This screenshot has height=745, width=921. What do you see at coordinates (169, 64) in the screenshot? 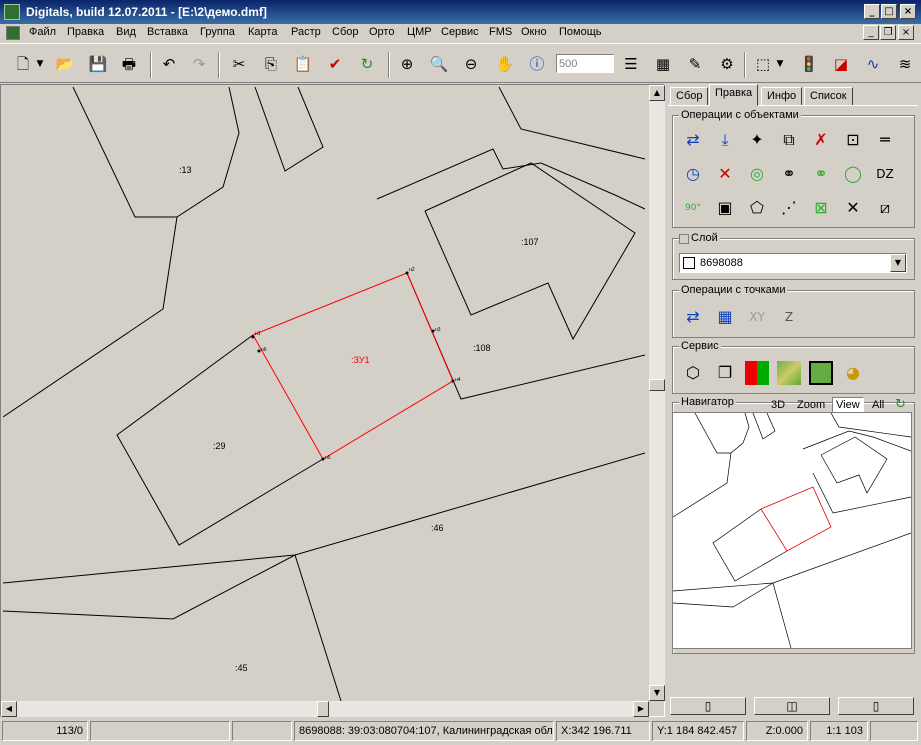
I see `undo-icon: ↶` at bounding box center [169, 64].